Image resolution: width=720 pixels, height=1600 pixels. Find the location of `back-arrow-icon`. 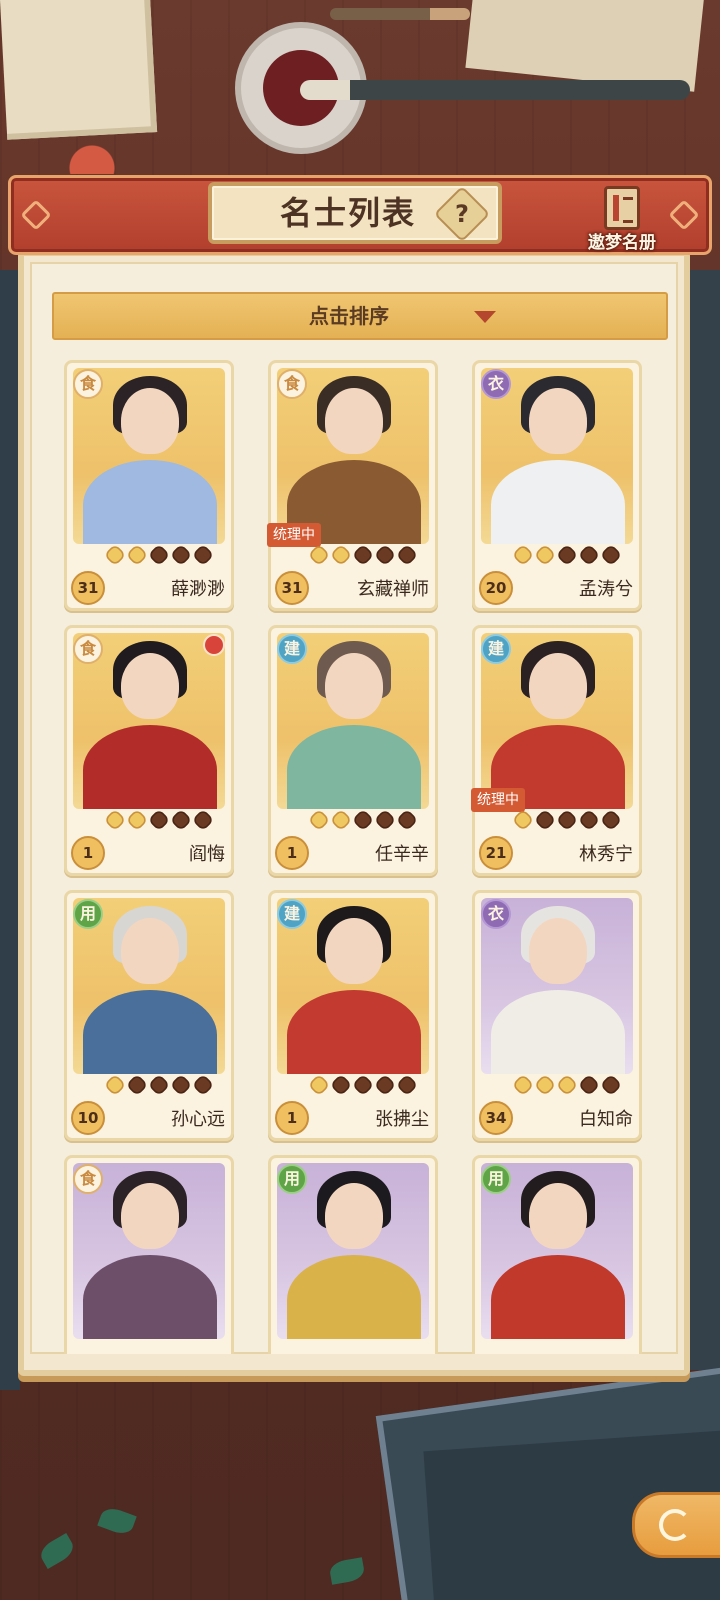

back-arrow-icon is located at coordinates (675, 1525).